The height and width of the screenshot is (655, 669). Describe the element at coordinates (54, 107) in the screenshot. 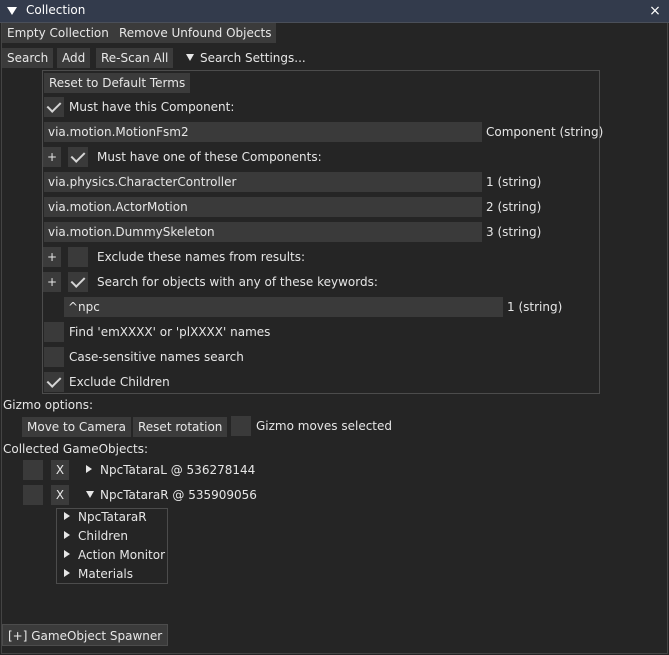

I see `must-have-component-checkbox` at that location.